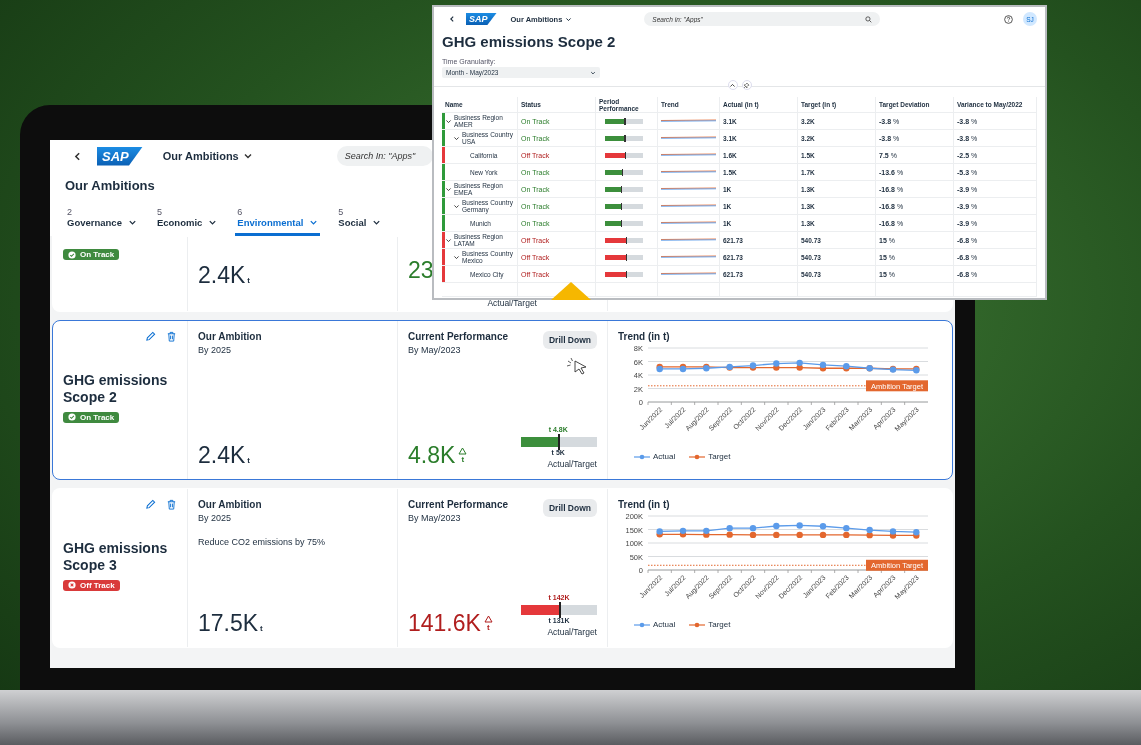  Describe the element at coordinates (116, 389) in the screenshot. I see `card-title: GHG emissions Scope 2` at that location.